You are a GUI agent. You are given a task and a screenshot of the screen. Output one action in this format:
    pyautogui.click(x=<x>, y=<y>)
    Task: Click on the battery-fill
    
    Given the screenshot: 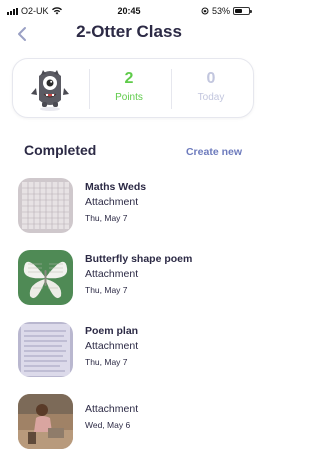 What is the action you would take?
    pyautogui.click(x=238, y=11)
    